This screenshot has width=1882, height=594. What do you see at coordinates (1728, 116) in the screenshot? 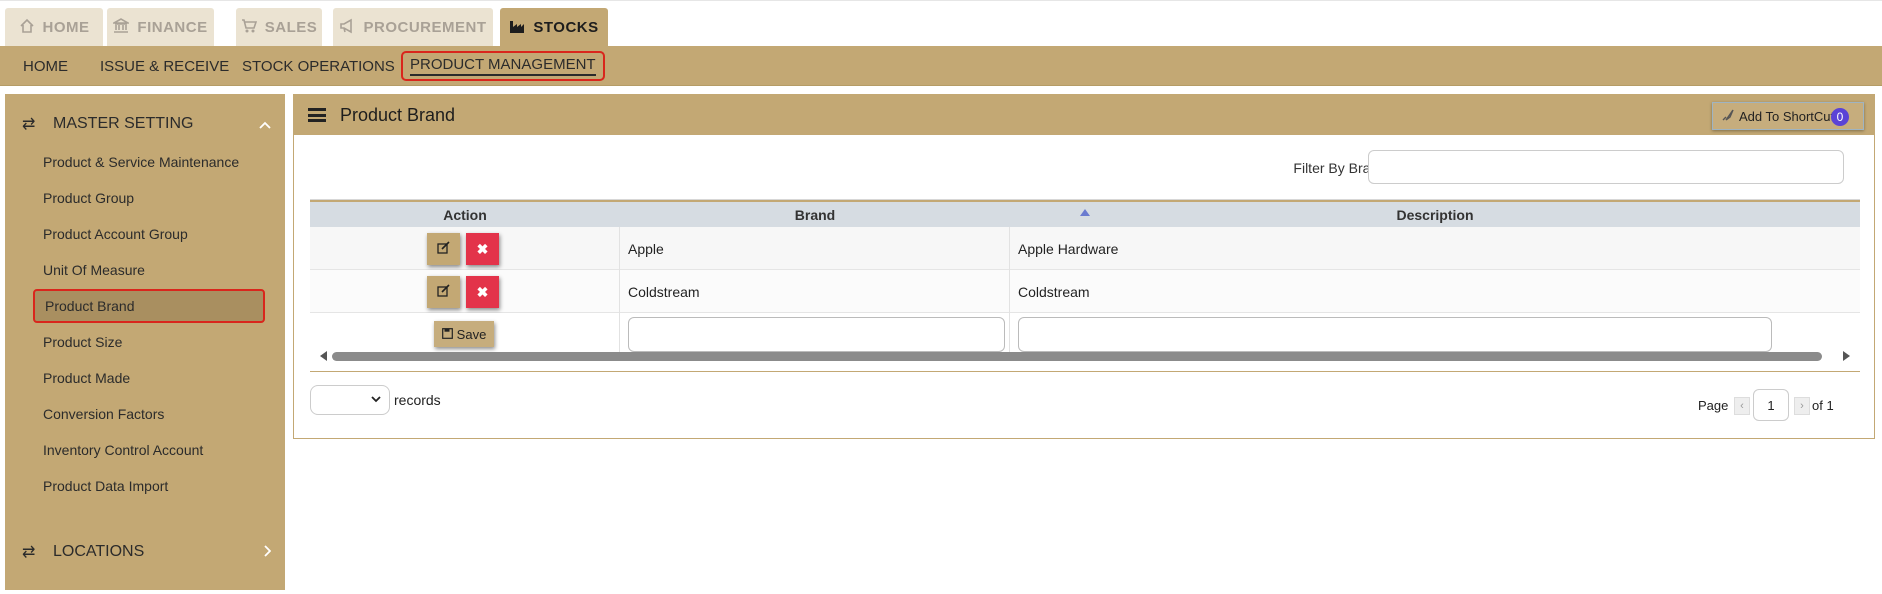
I see `rocket-icon` at bounding box center [1728, 116].